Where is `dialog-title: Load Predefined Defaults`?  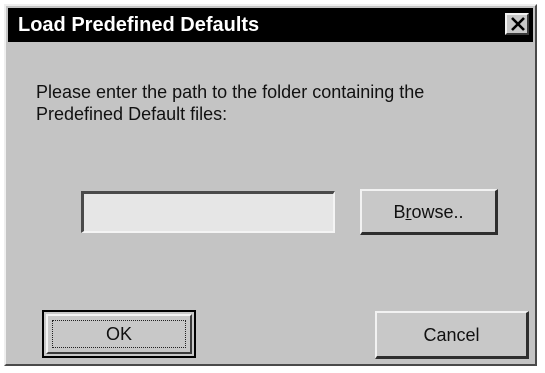
dialog-title: Load Predefined Defaults is located at coordinates (139, 25).